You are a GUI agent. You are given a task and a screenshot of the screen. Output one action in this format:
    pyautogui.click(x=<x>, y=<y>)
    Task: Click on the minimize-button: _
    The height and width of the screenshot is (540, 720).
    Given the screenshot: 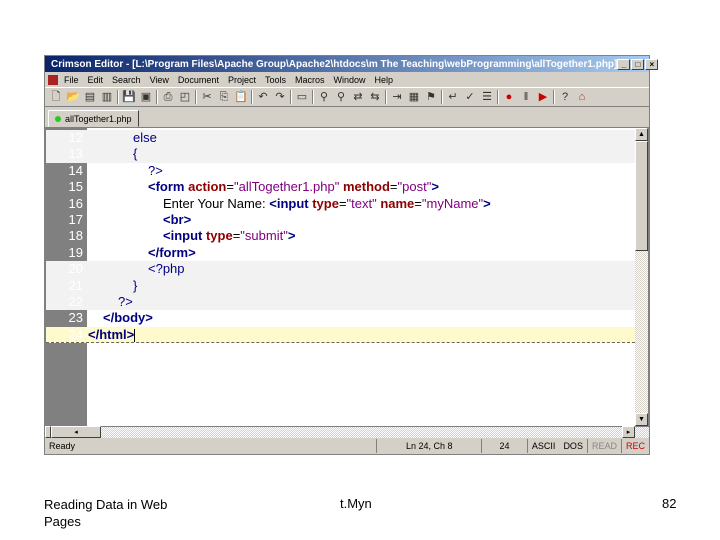 What is the action you would take?
    pyautogui.click(x=624, y=64)
    